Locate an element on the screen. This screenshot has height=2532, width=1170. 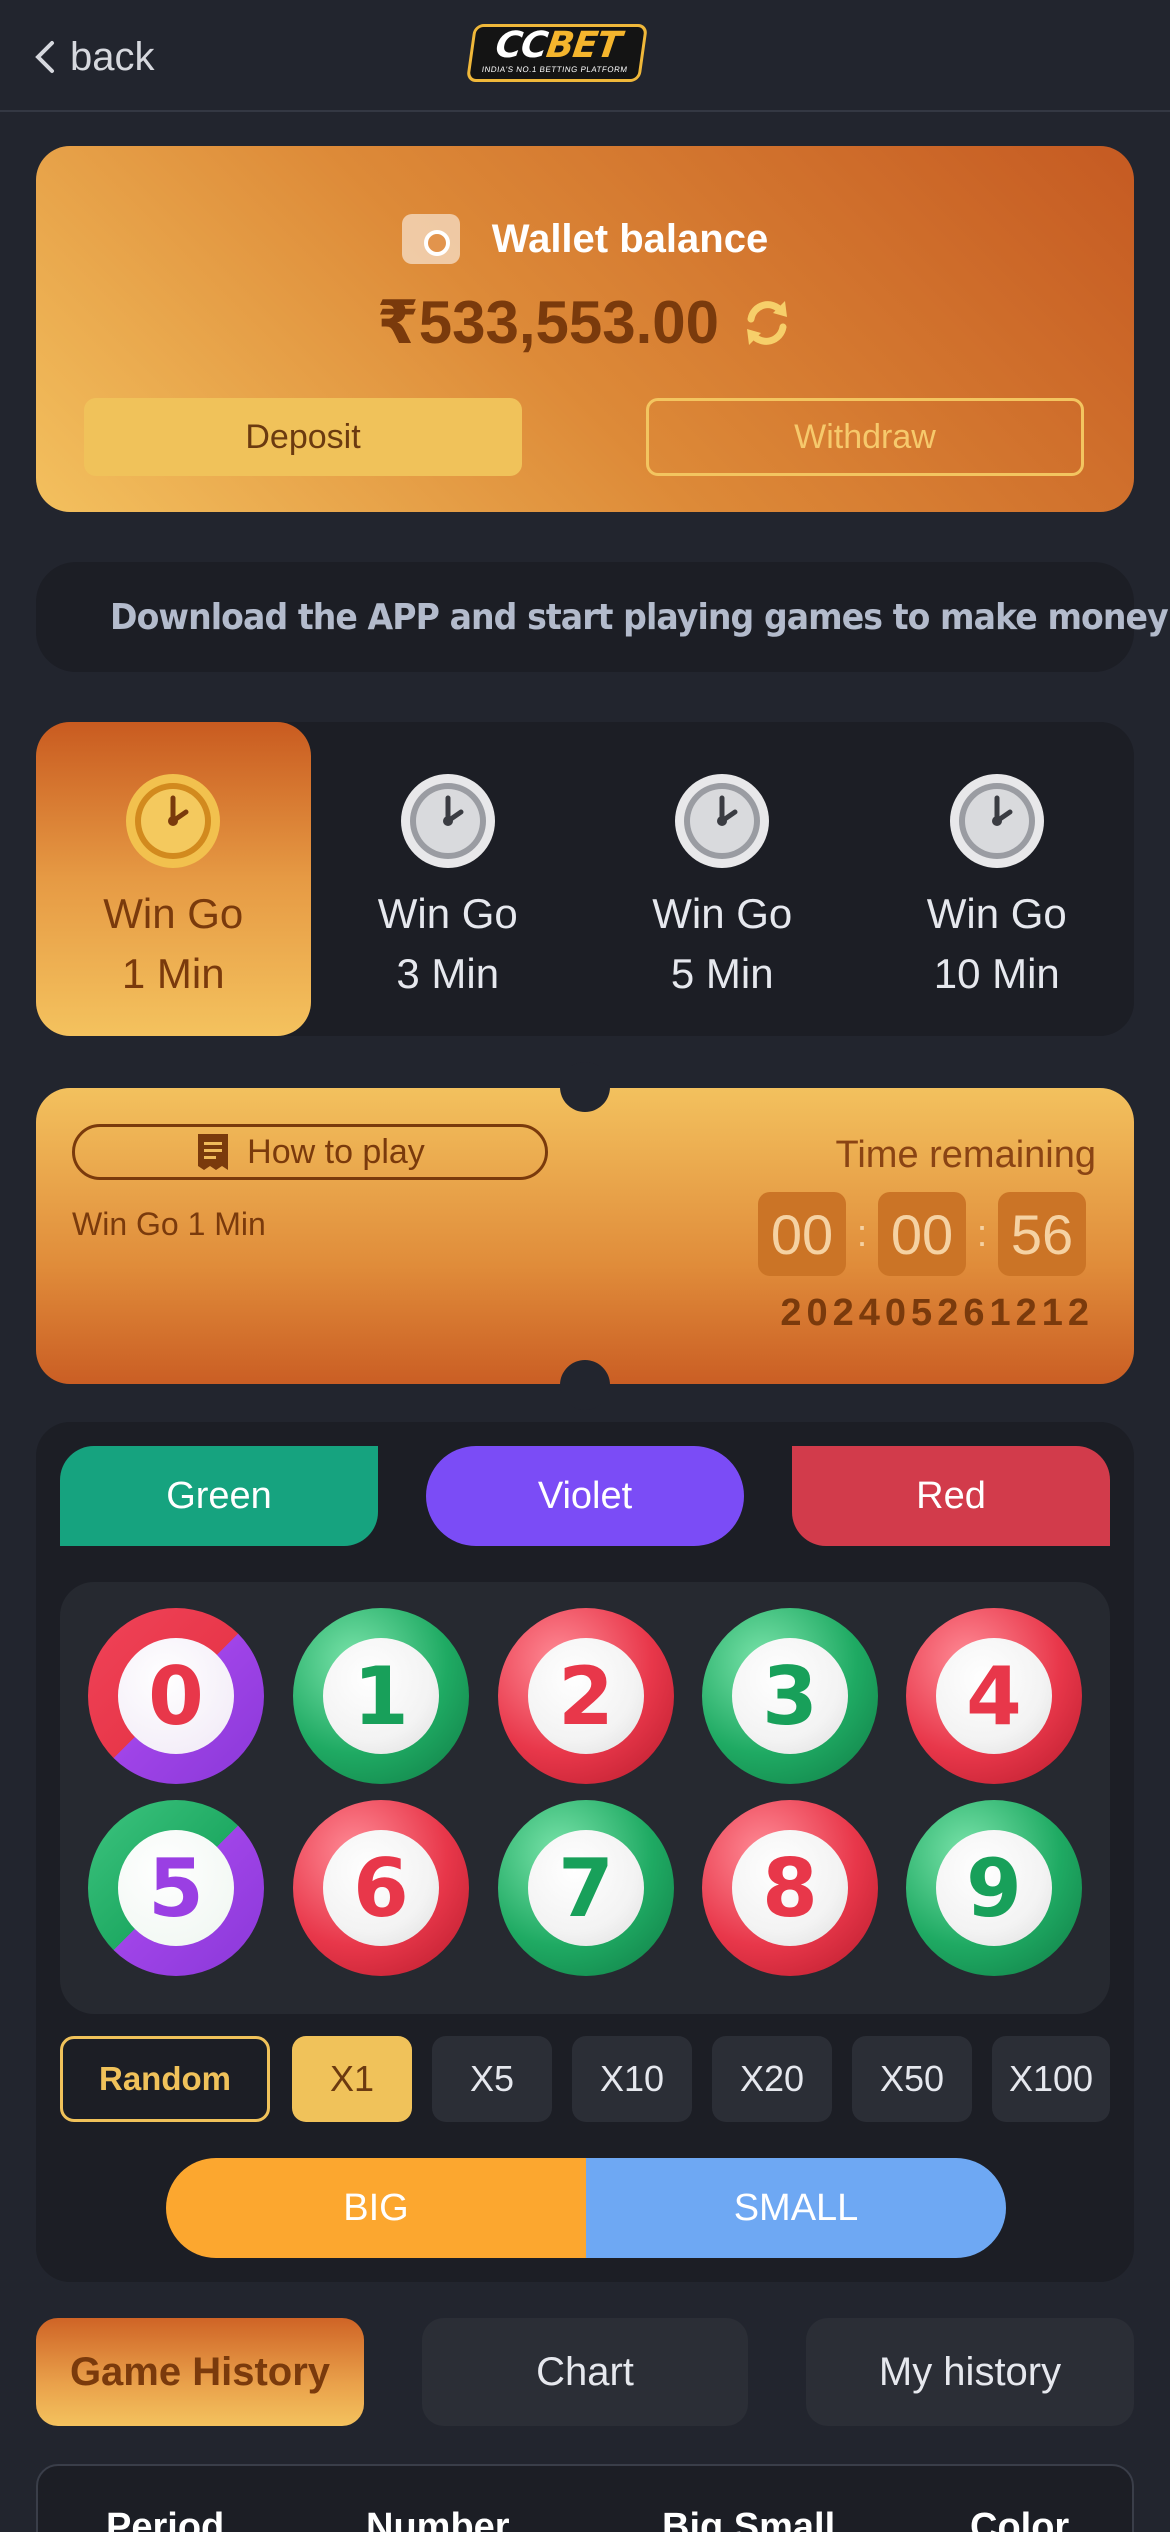
ball-number: 7 is located at coordinates (586, 1888).